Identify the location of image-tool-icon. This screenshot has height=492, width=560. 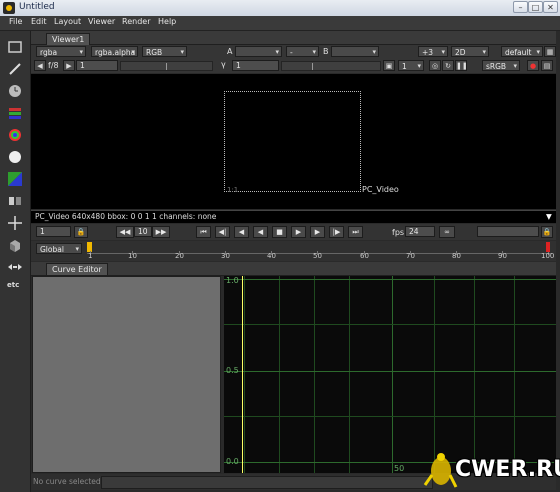
(15, 47).